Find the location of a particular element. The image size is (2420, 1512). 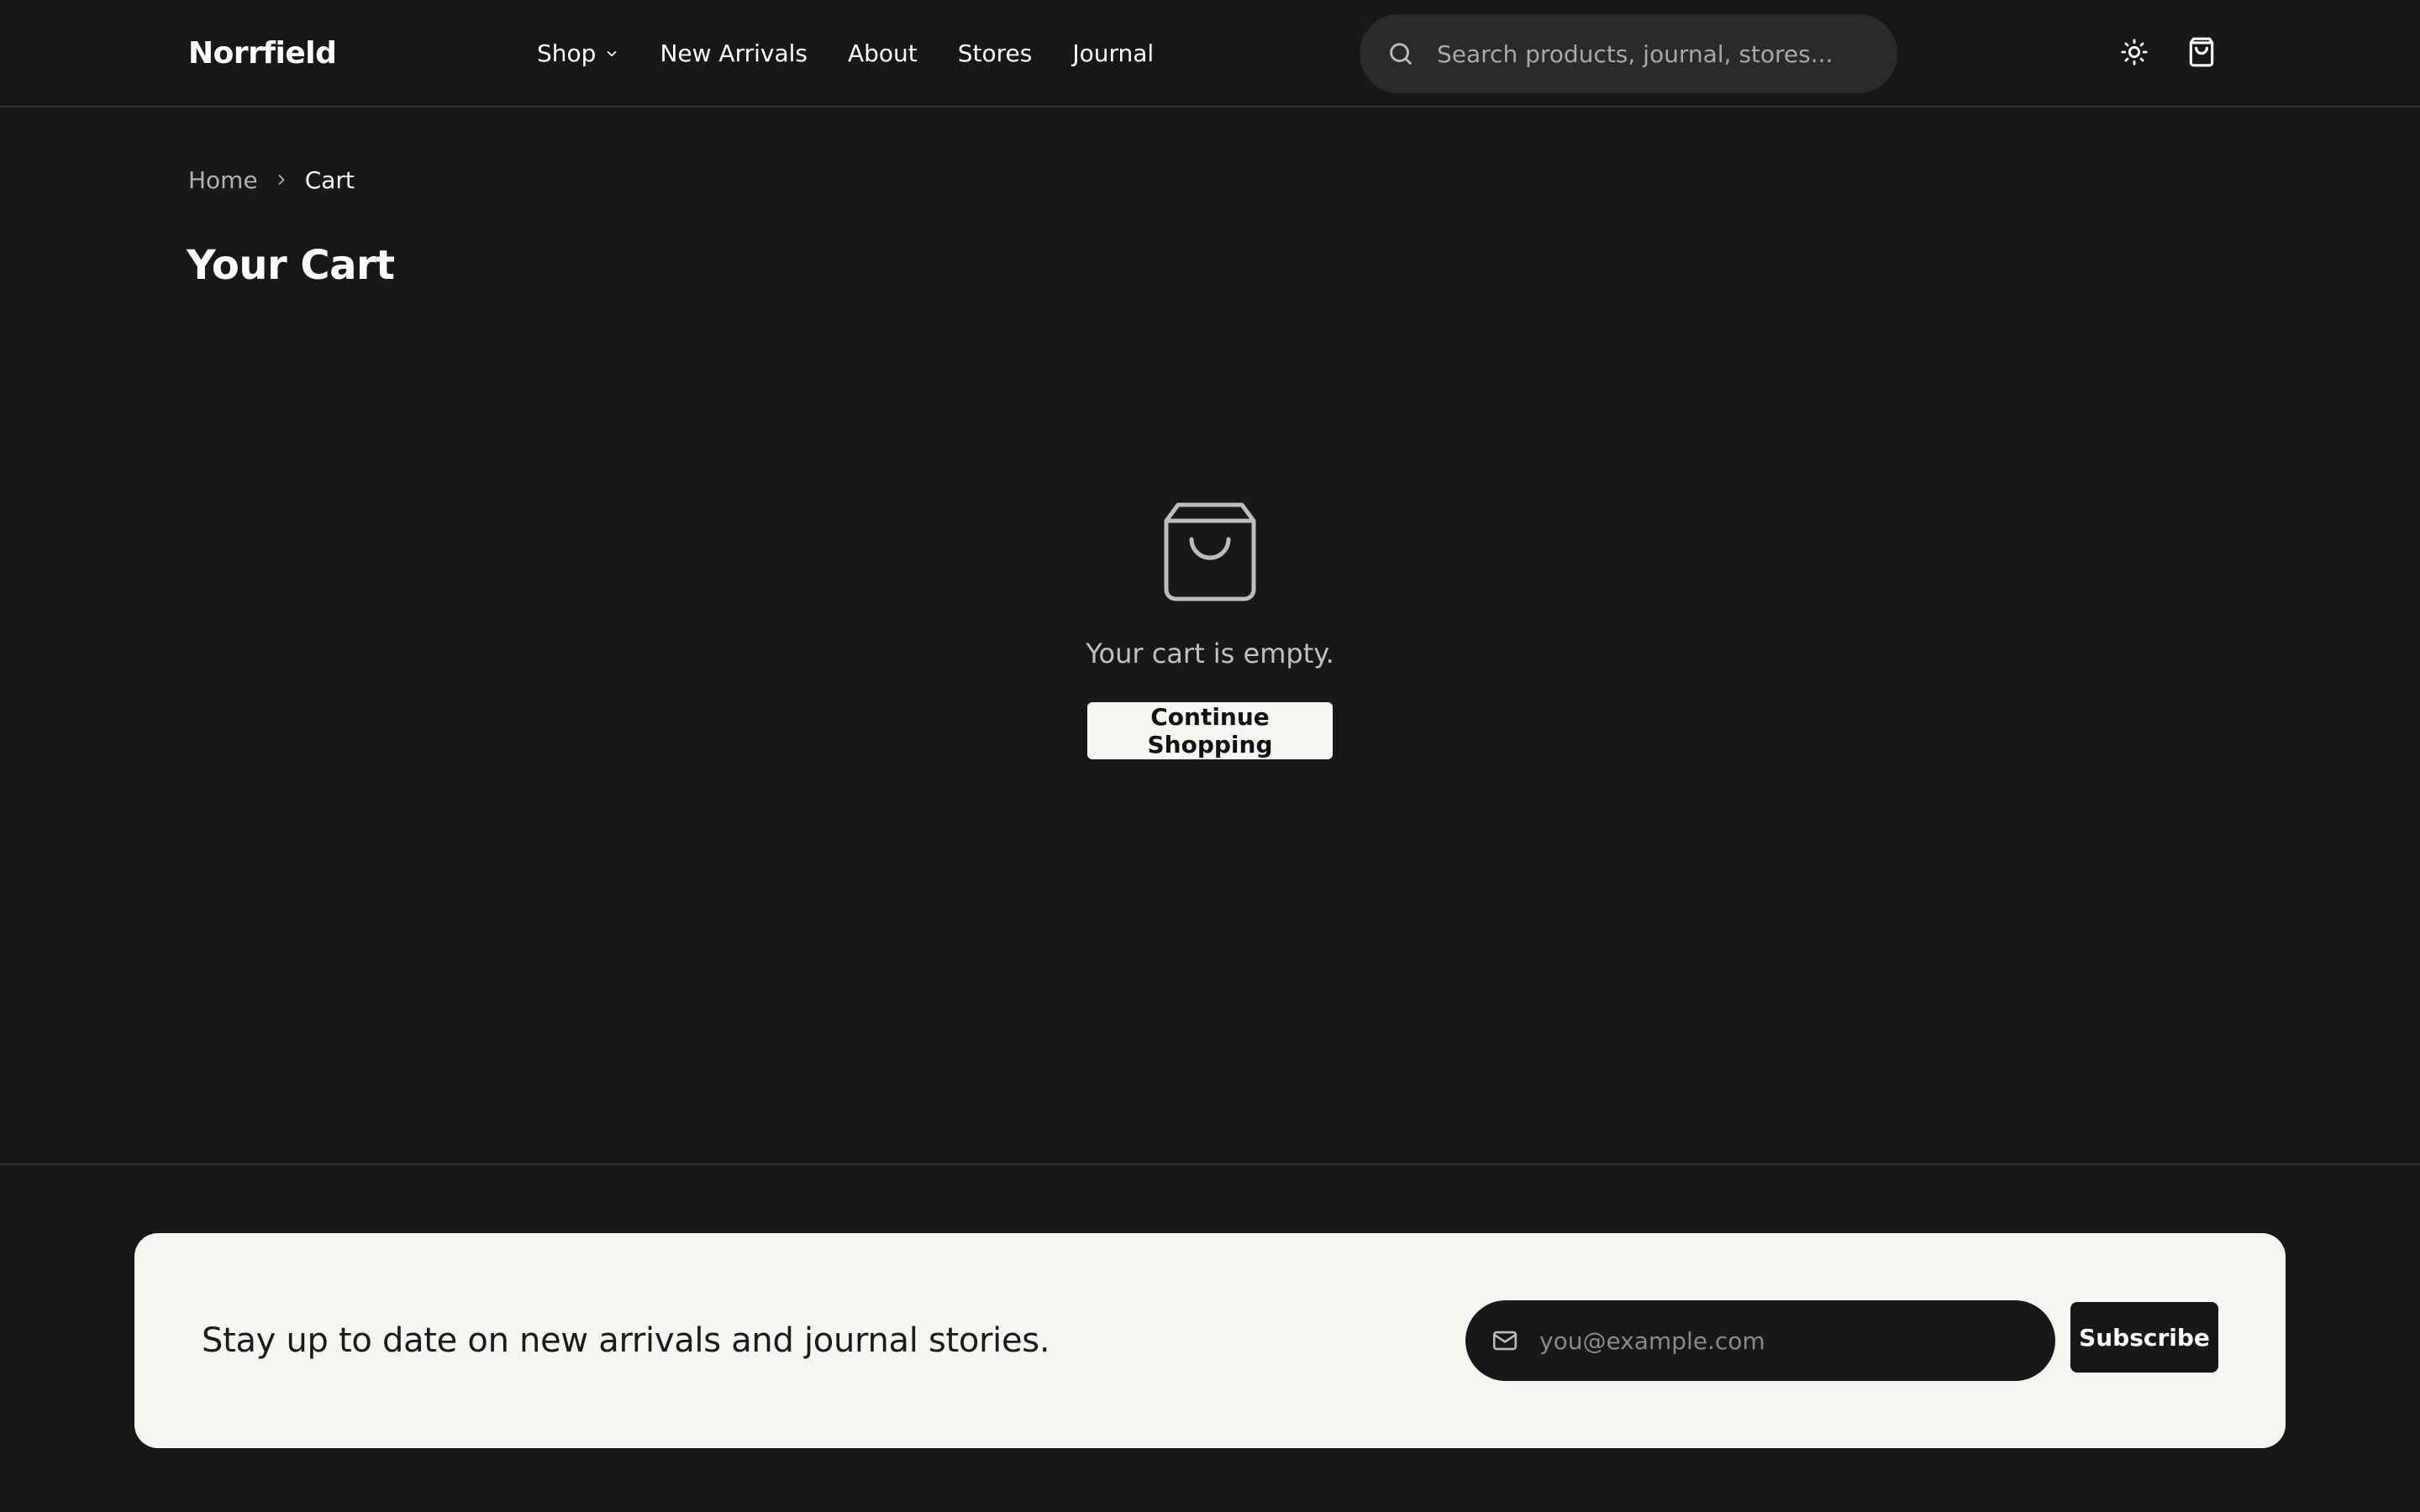

subscribe-button: Subscribe is located at coordinates (2144, 1337).